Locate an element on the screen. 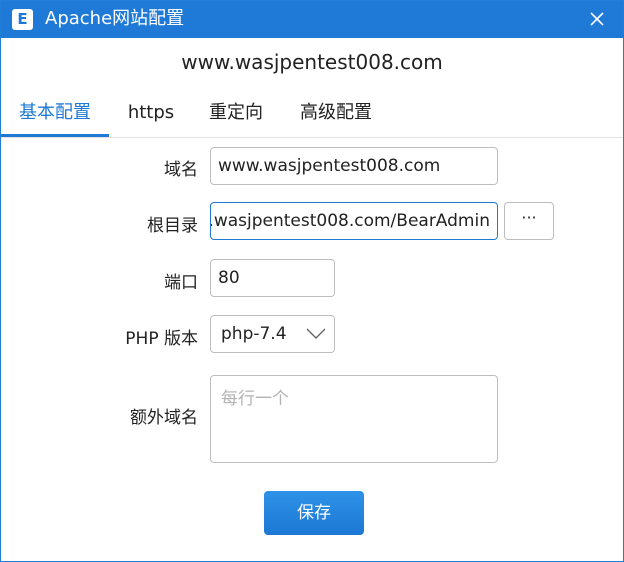 The height and width of the screenshot is (562, 624). save-button: 保存 is located at coordinates (314, 513).